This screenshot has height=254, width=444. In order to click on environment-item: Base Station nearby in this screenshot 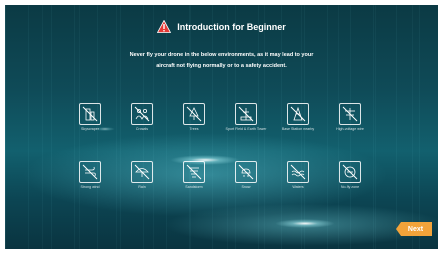, I will do `click(298, 117)`.